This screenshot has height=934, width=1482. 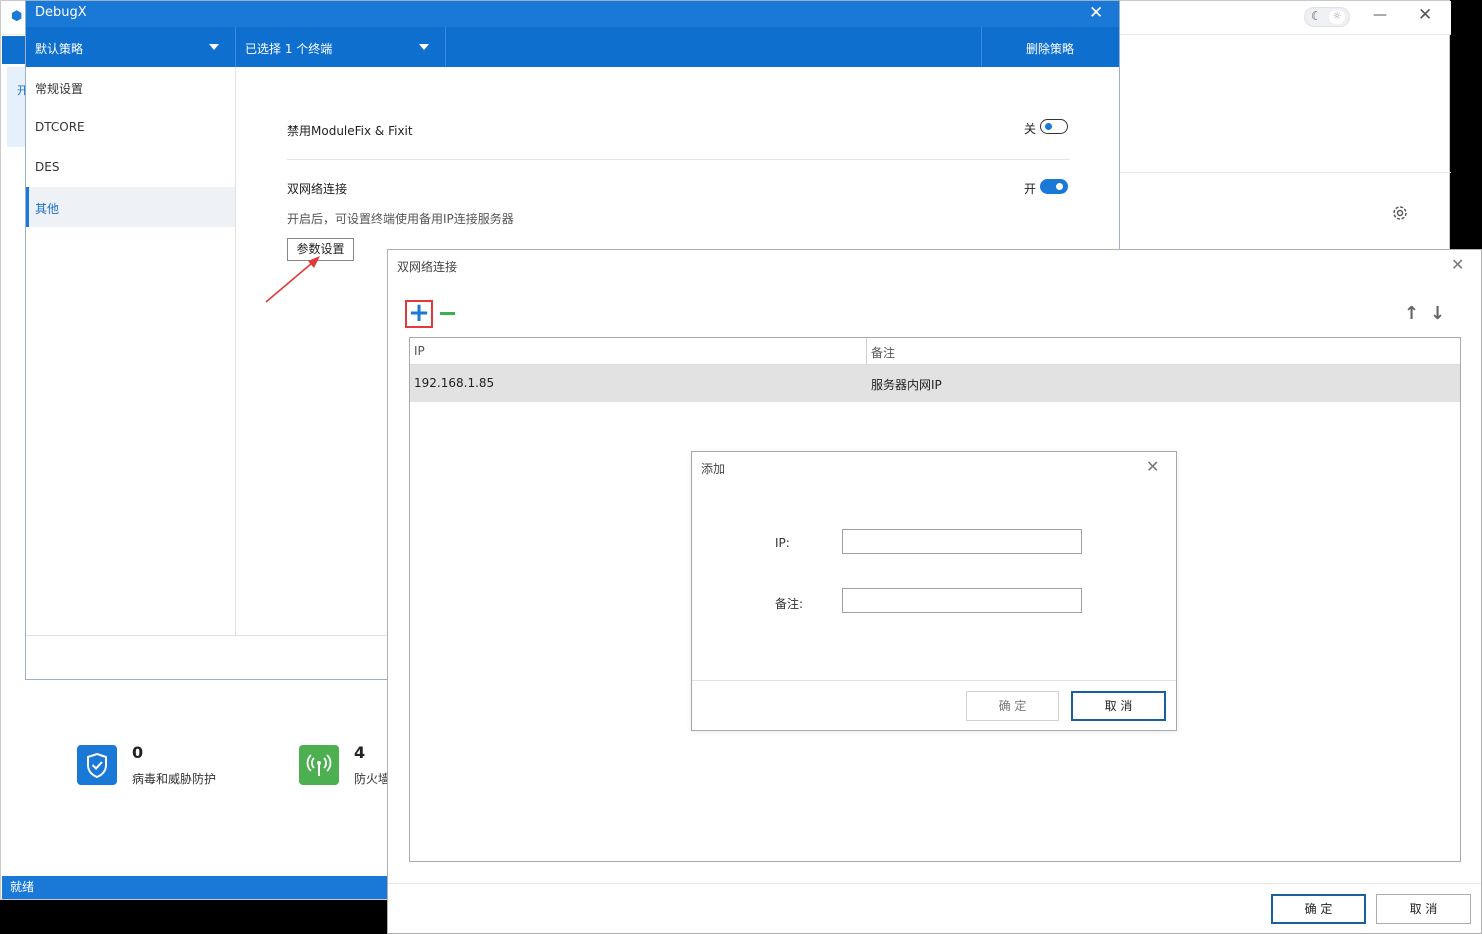 What do you see at coordinates (1030, 189) in the screenshot?
I see `toggle-state-text: 开` at bounding box center [1030, 189].